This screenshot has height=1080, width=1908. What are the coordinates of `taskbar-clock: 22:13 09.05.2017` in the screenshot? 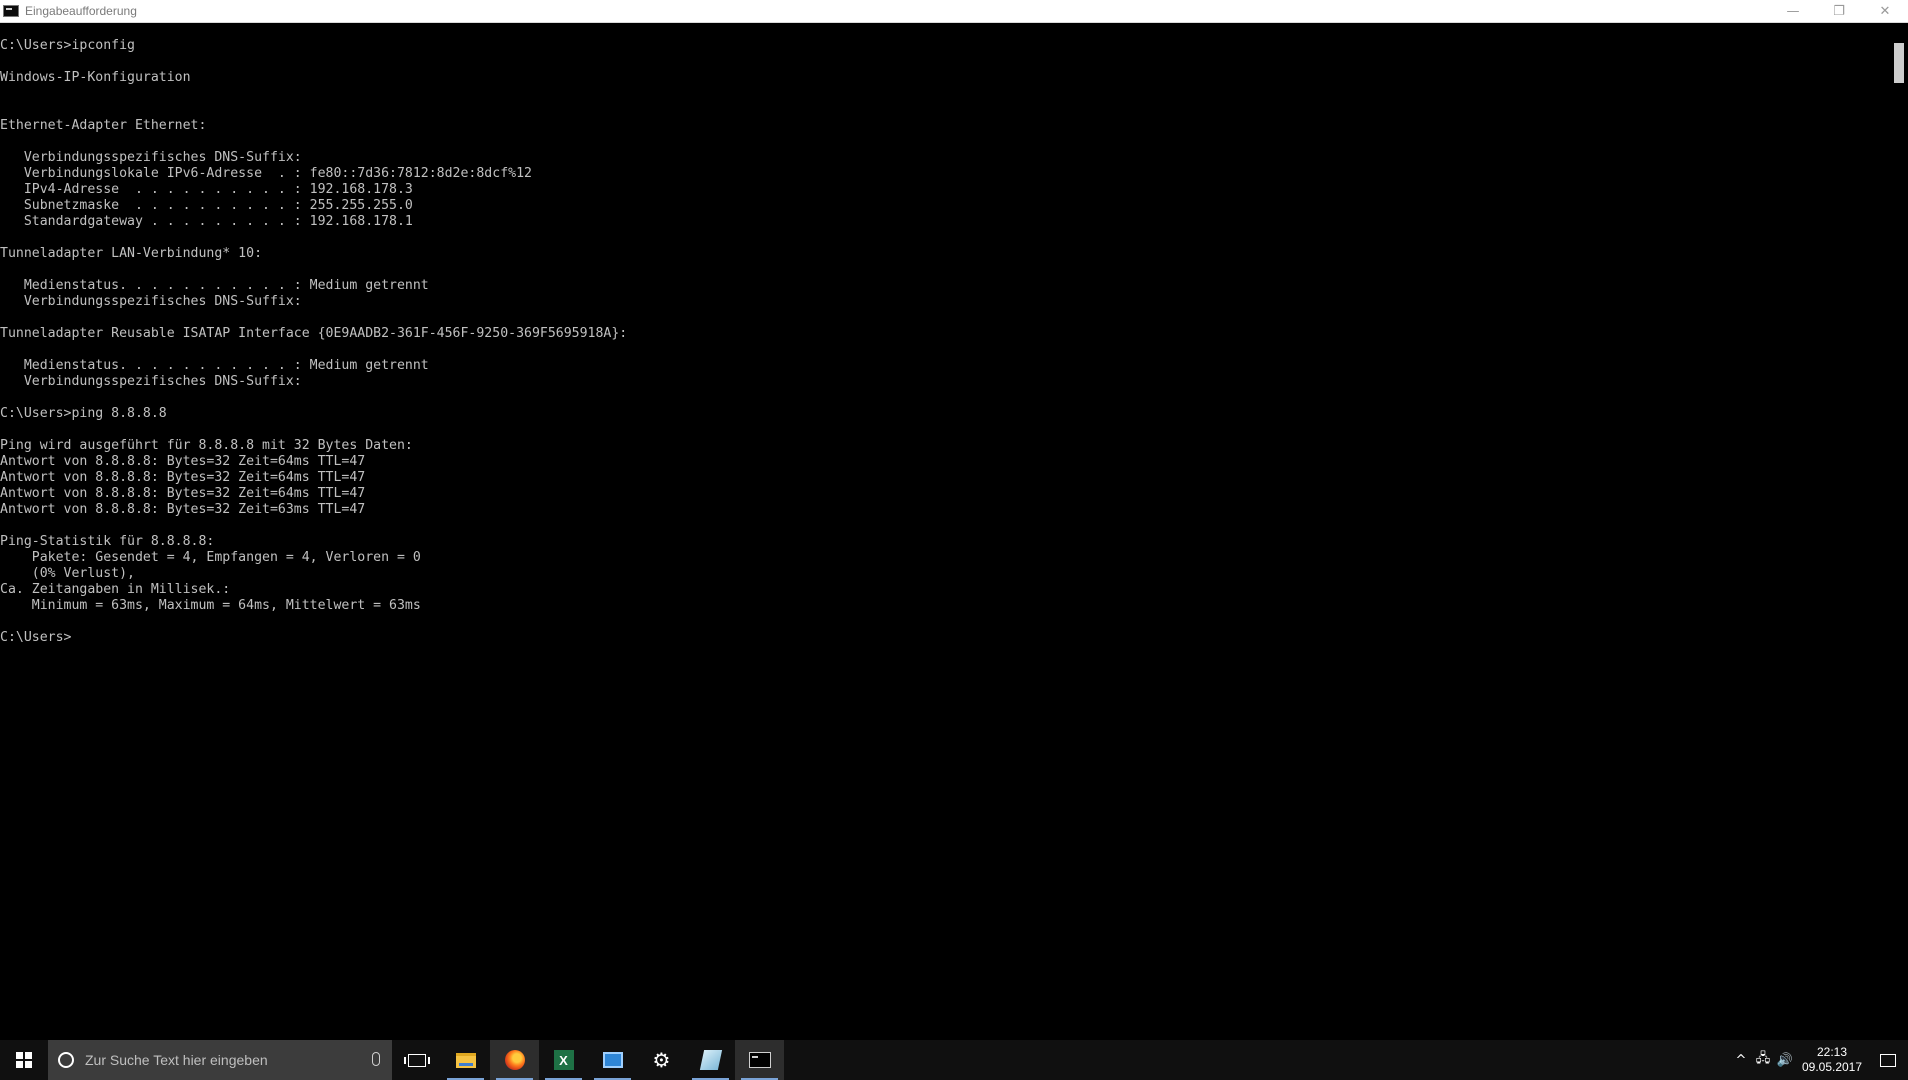 It's located at (1832, 1060).